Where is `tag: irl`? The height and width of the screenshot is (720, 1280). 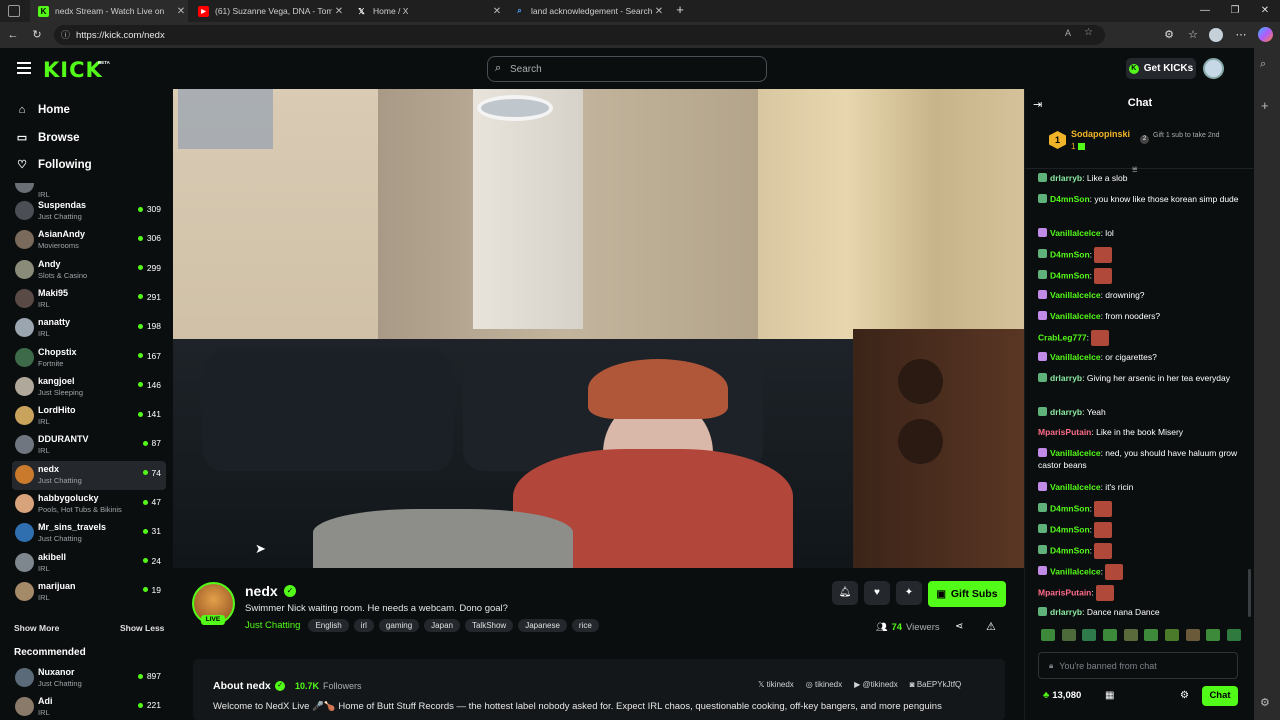
tag: irl is located at coordinates (363, 625).